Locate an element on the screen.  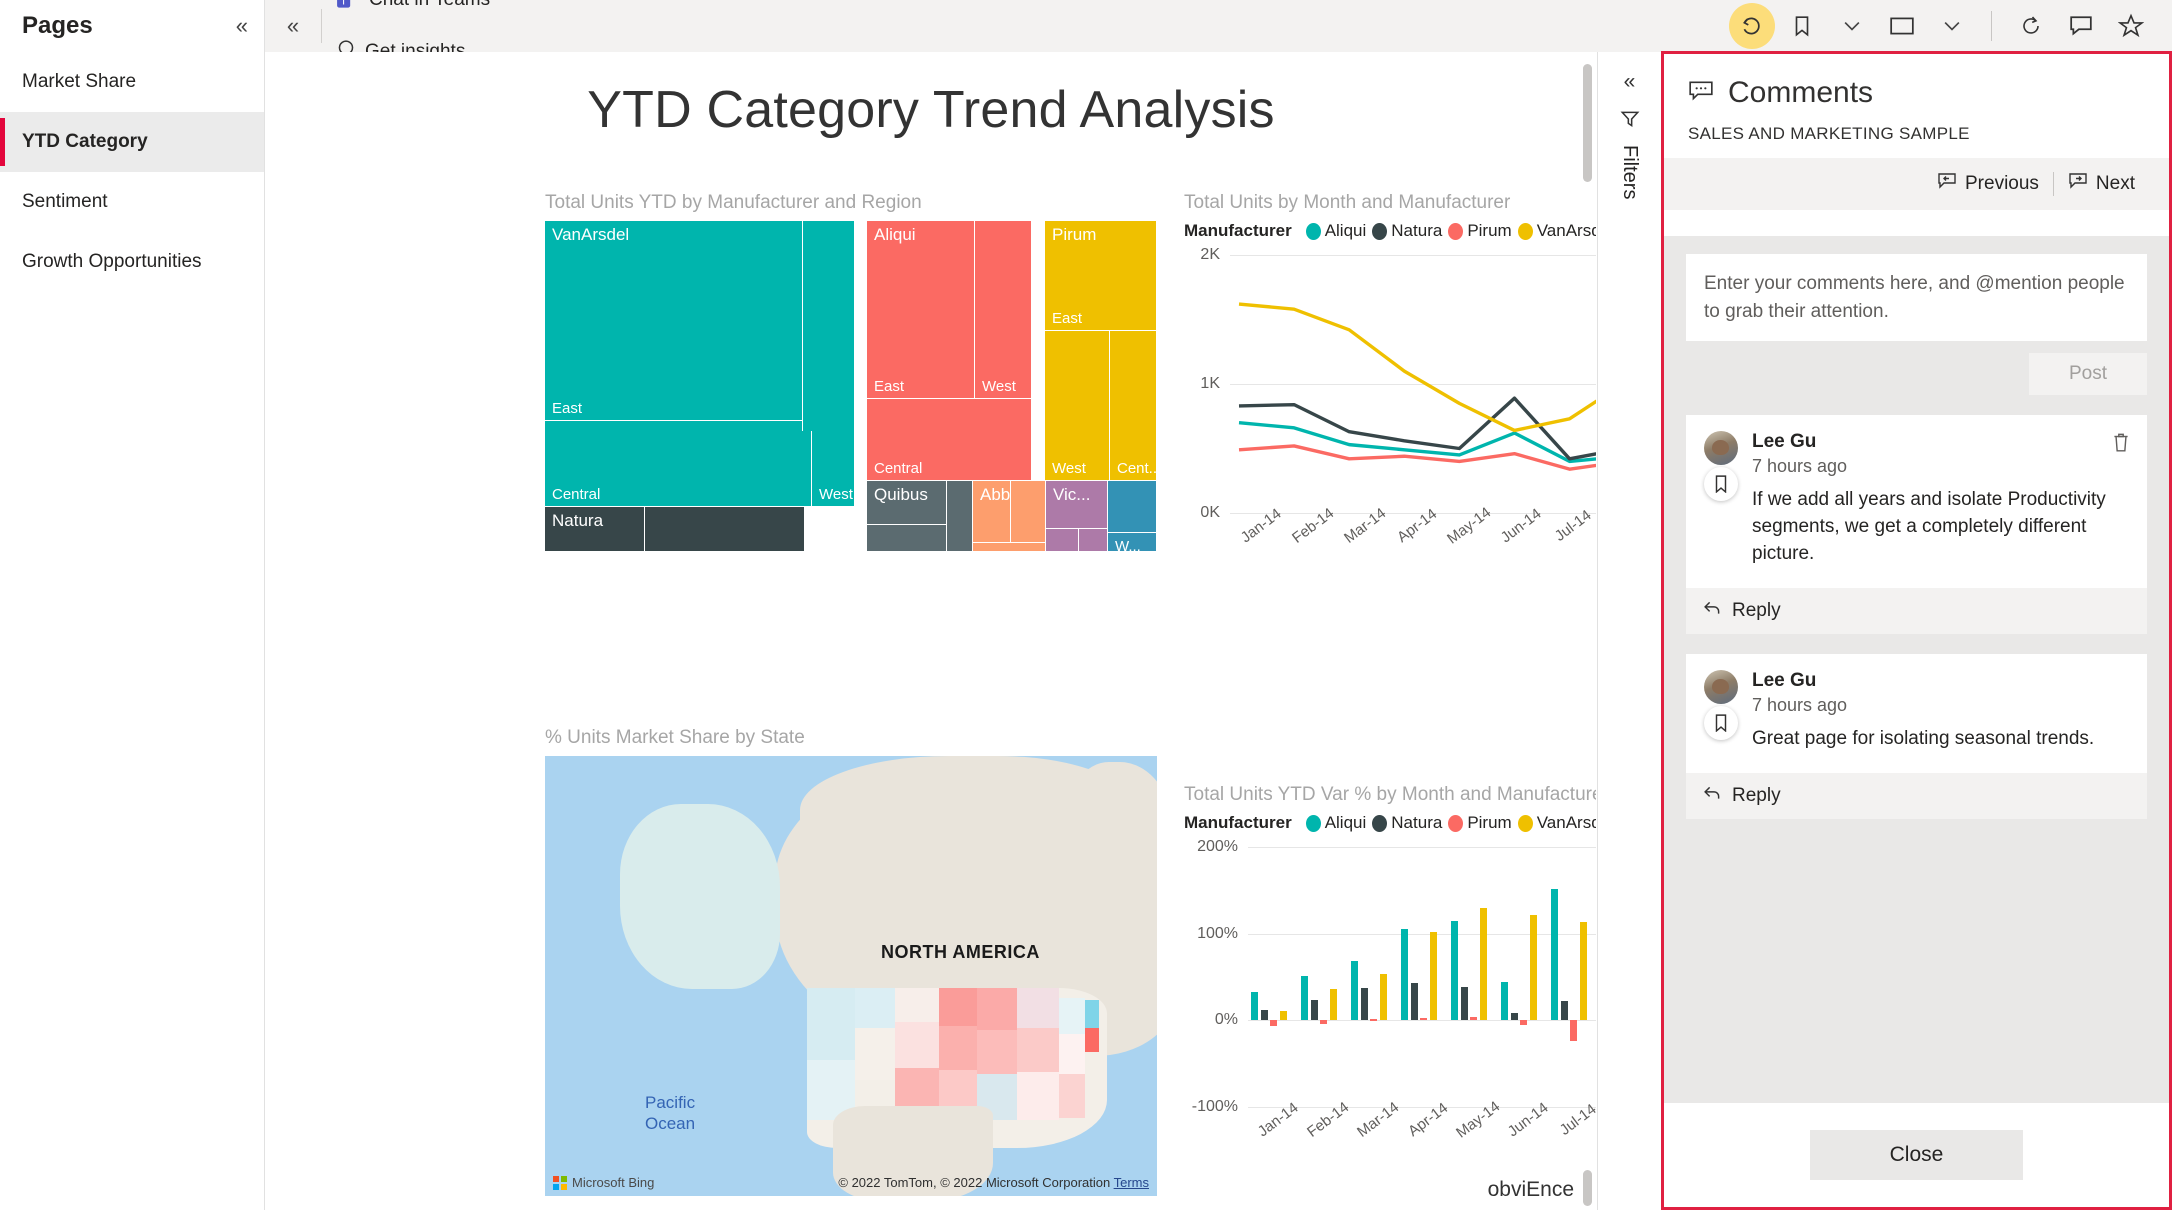
close-button: Close is located at coordinates (1916, 1155).